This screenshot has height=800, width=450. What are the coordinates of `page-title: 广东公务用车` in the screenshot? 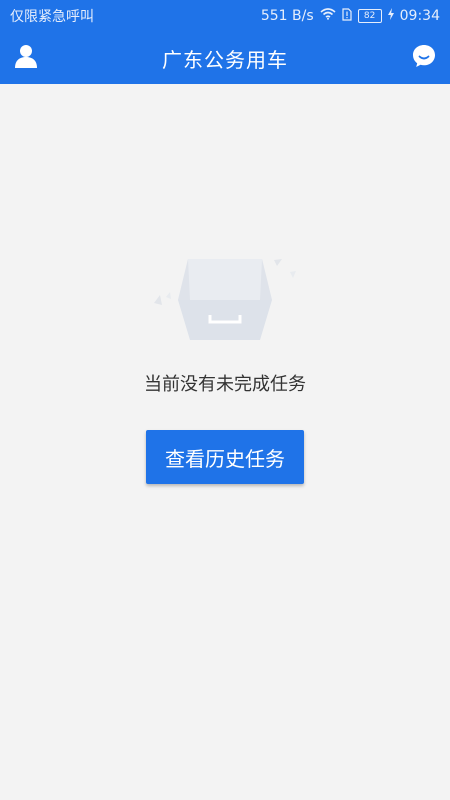 It's located at (225, 59).